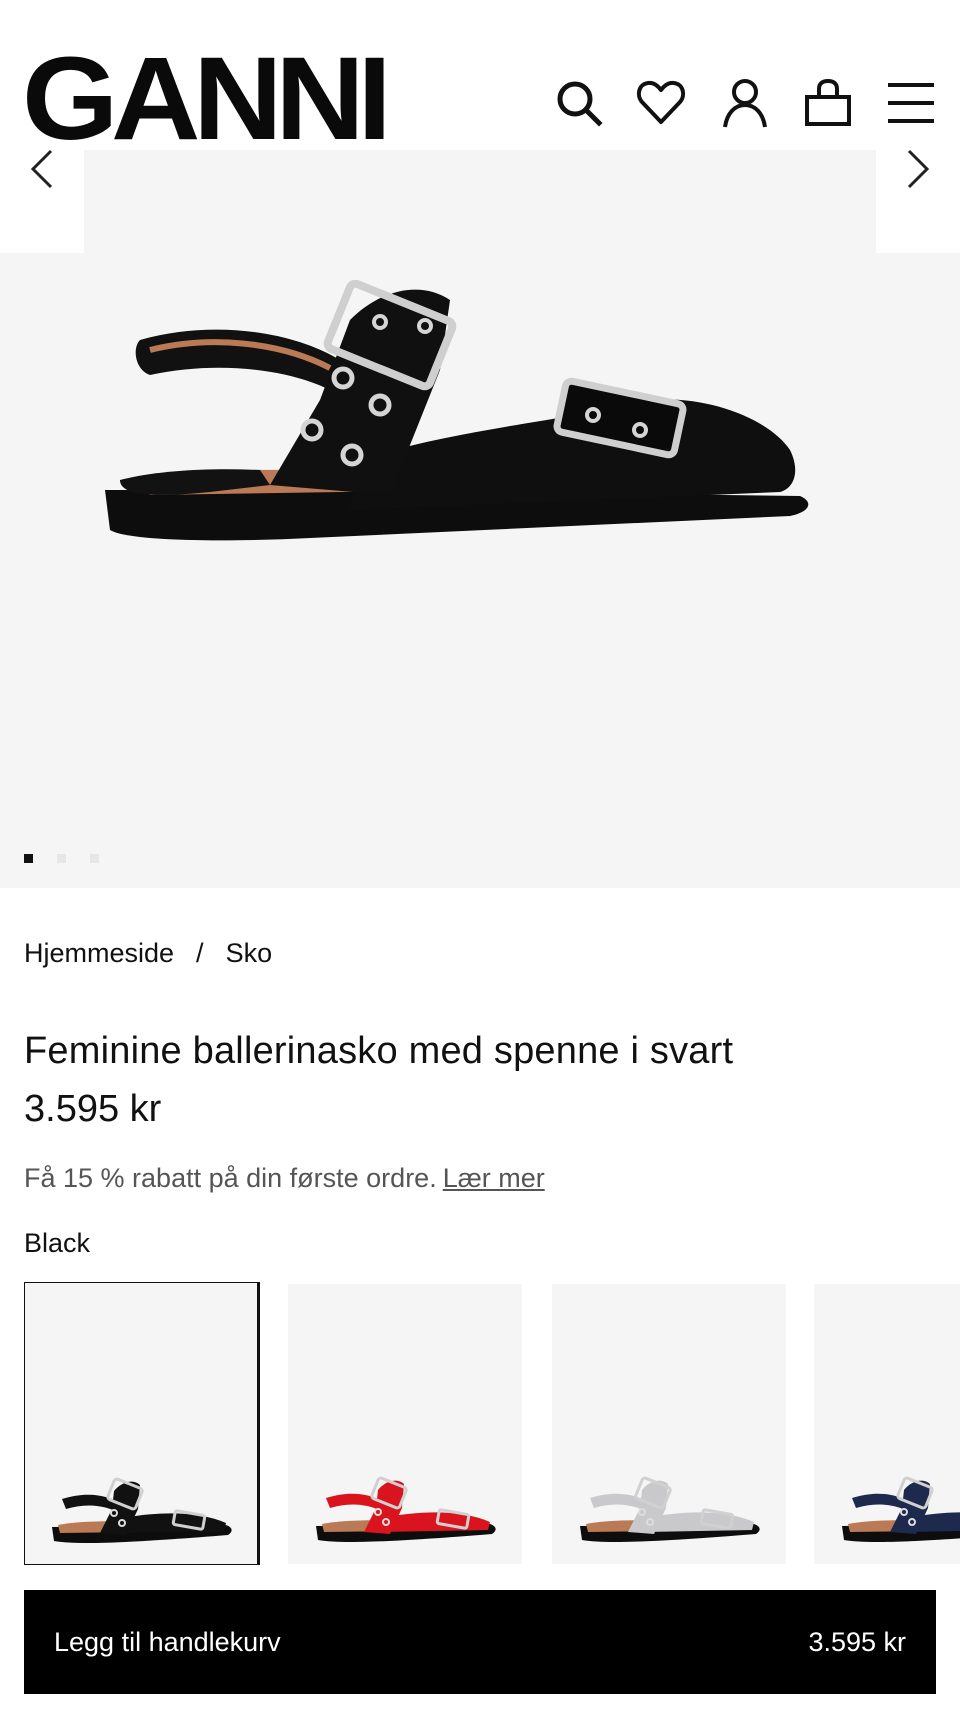 The width and height of the screenshot is (960, 1715). I want to click on bag-icon, so click(828, 103).